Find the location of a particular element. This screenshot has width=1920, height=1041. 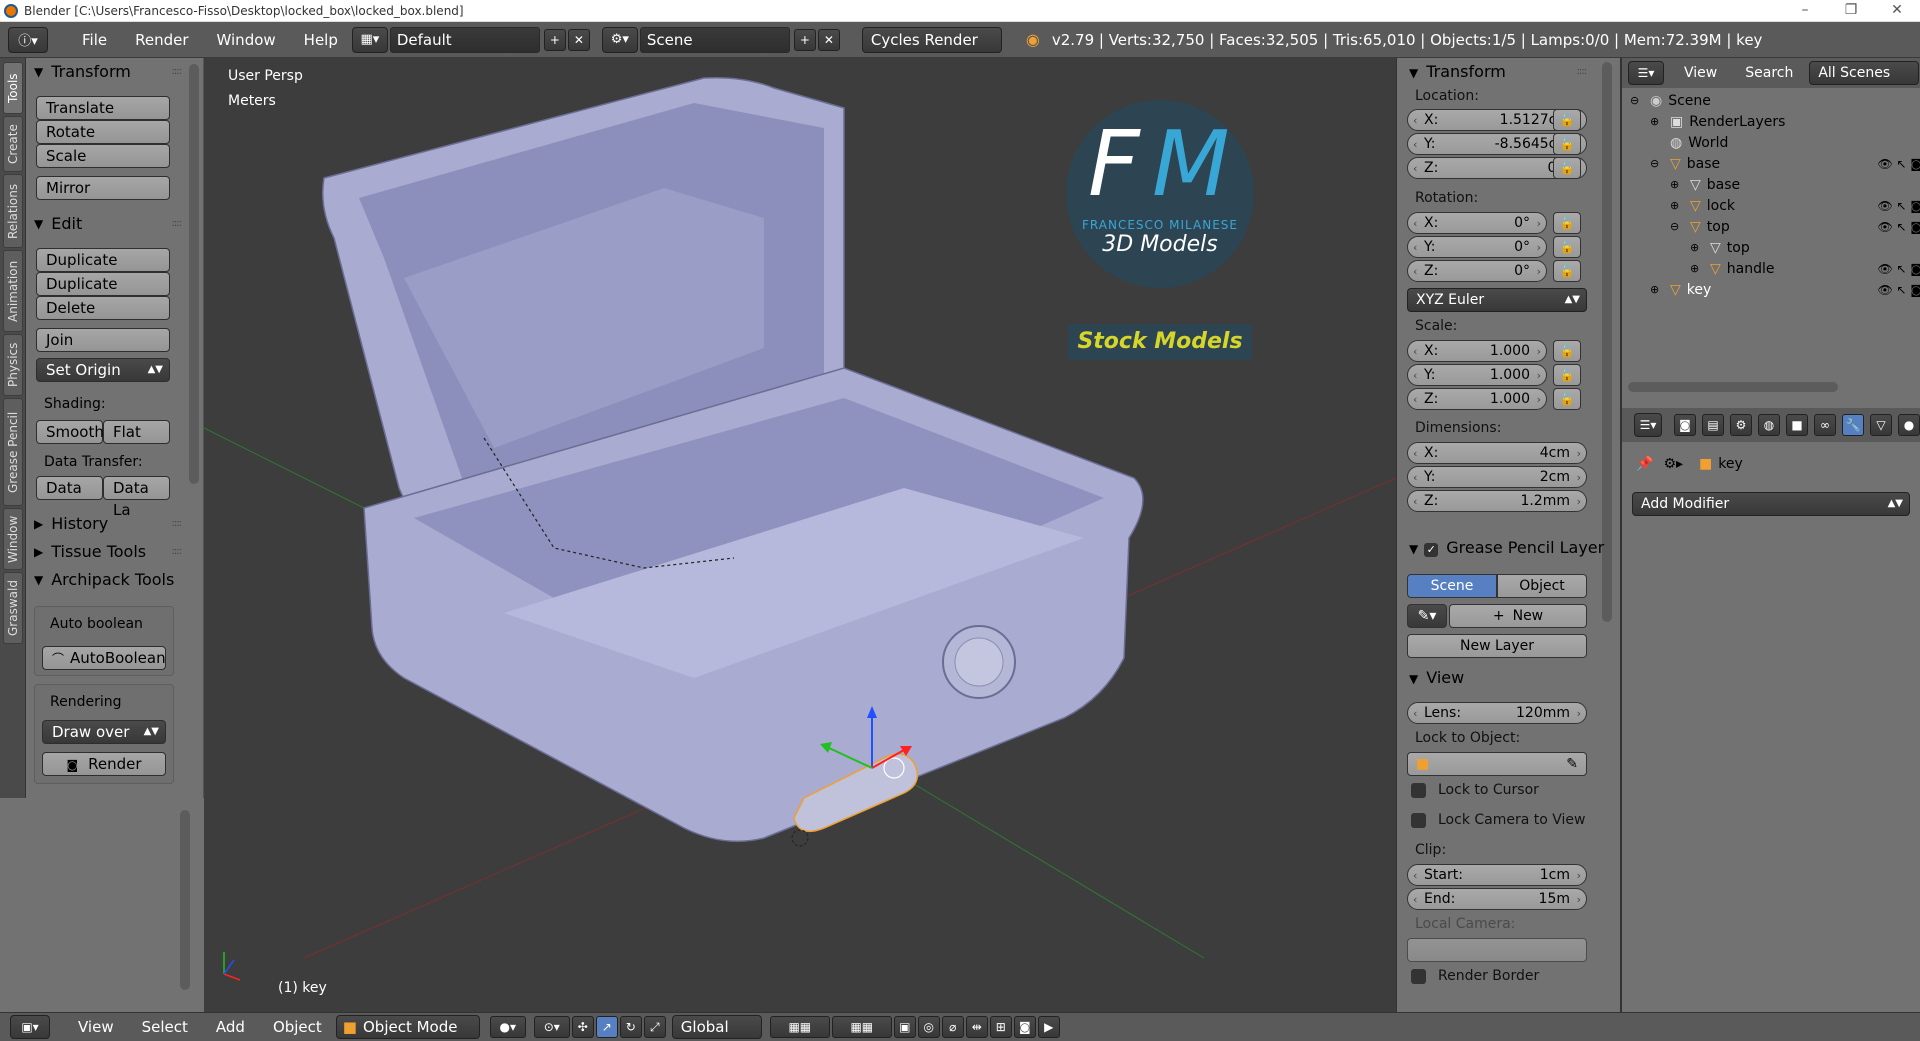

lens-field: Lens:120mm is located at coordinates (1497, 713).